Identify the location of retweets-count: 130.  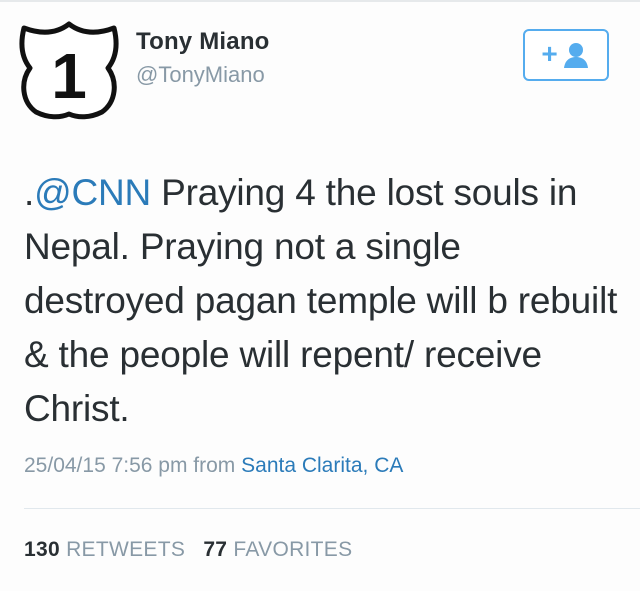
(42, 549).